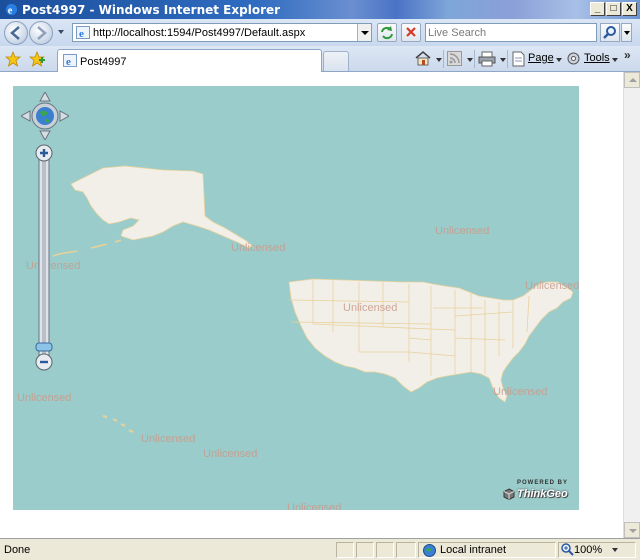 This screenshot has width=640, height=560. I want to click on tools-gear-icon, so click(573, 58).